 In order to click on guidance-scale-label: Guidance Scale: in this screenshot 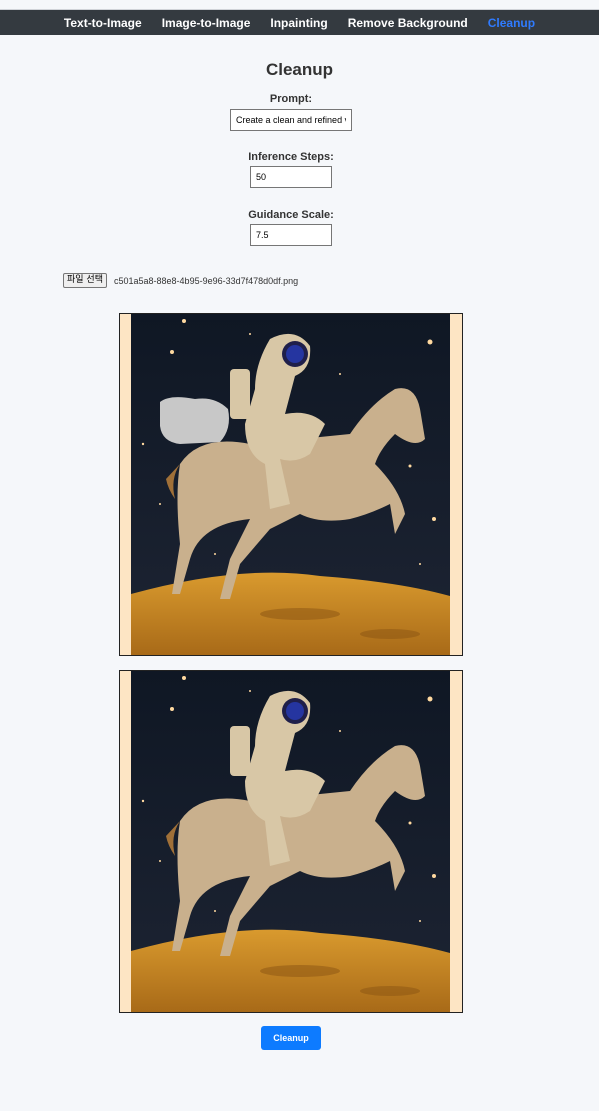, I will do `click(291, 215)`.